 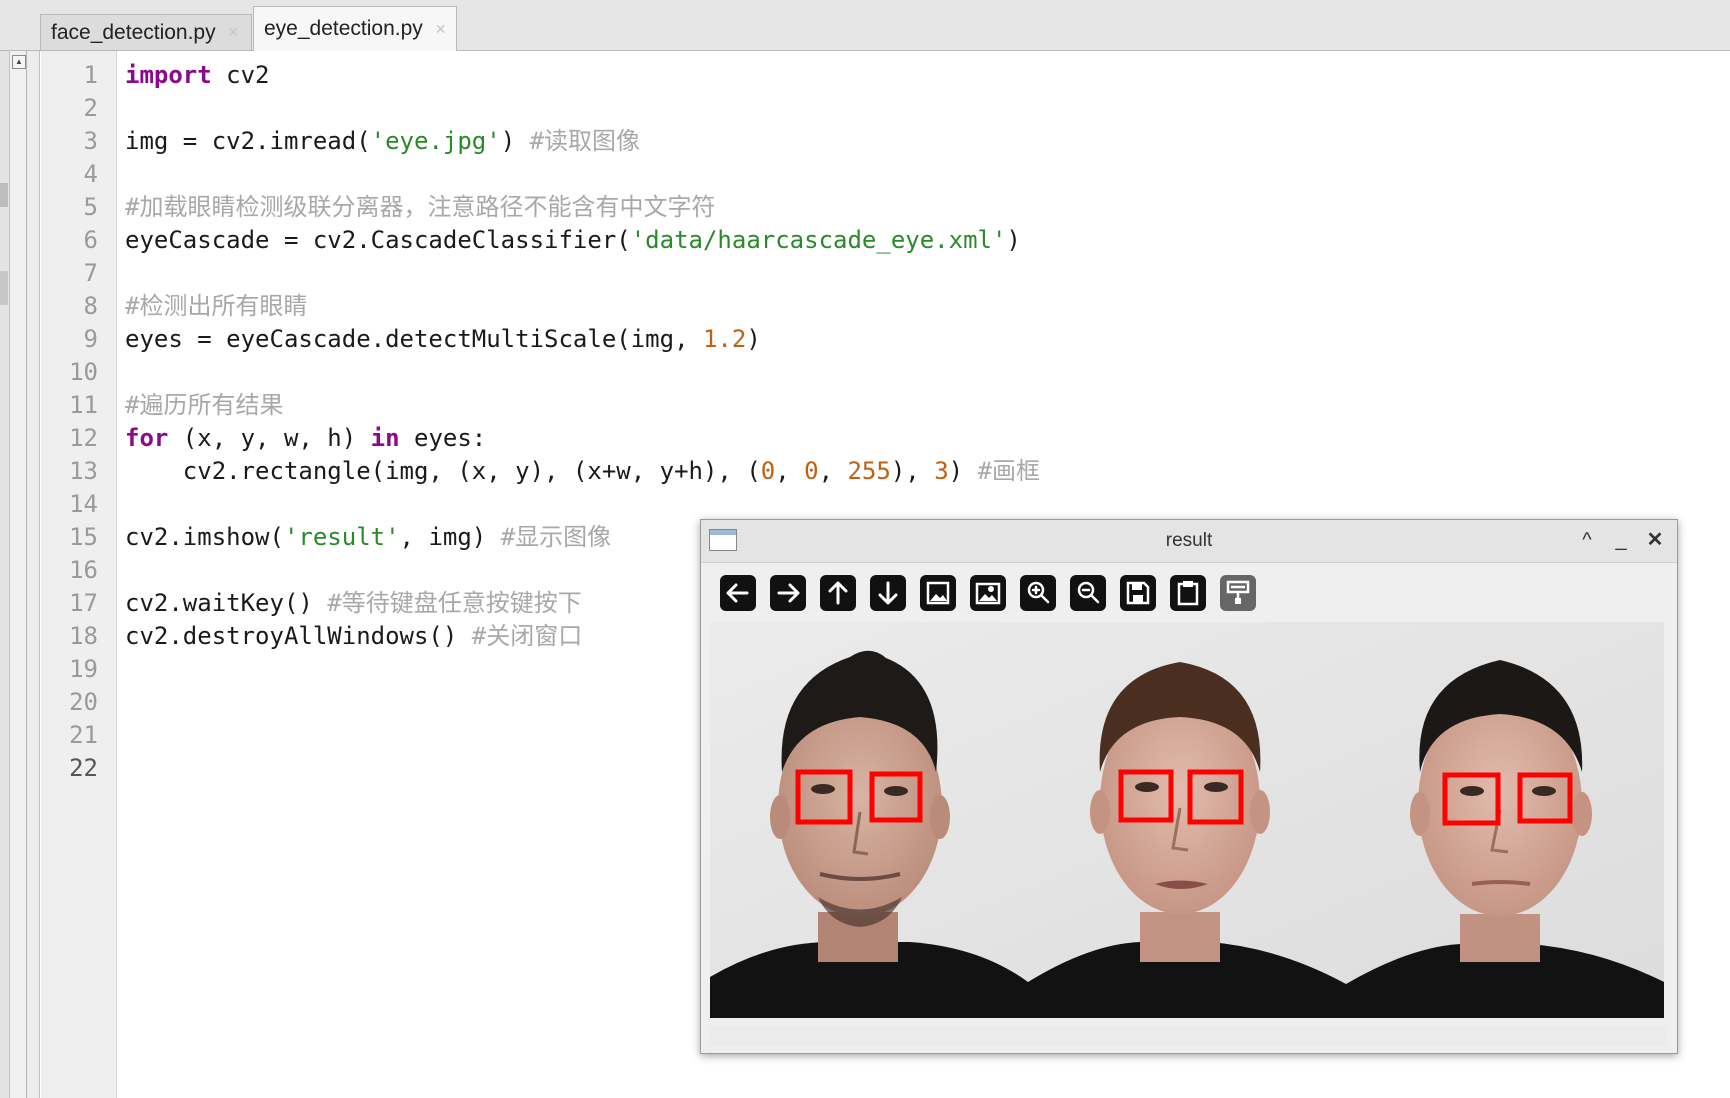 What do you see at coordinates (83, 405) in the screenshot?
I see `line-number: 11` at bounding box center [83, 405].